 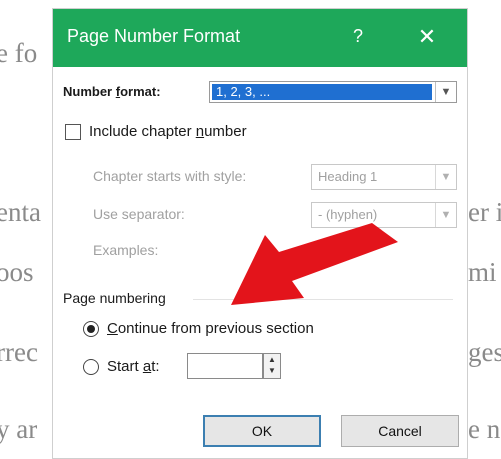 I want to click on red-arrow-icon, so click(x=314, y=264).